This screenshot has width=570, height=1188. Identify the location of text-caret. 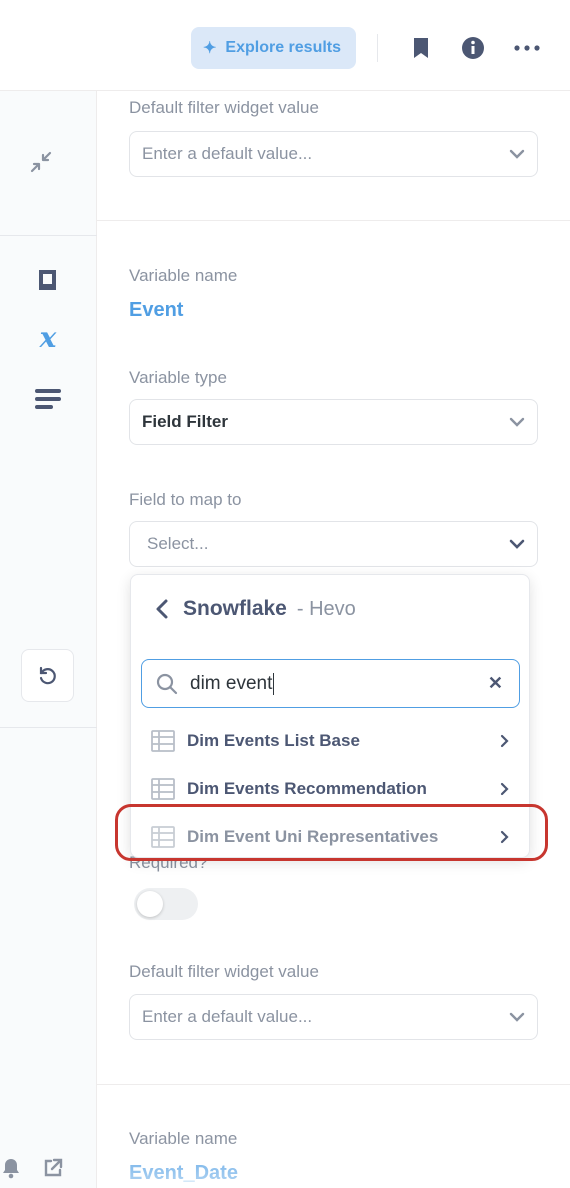
(274, 683).